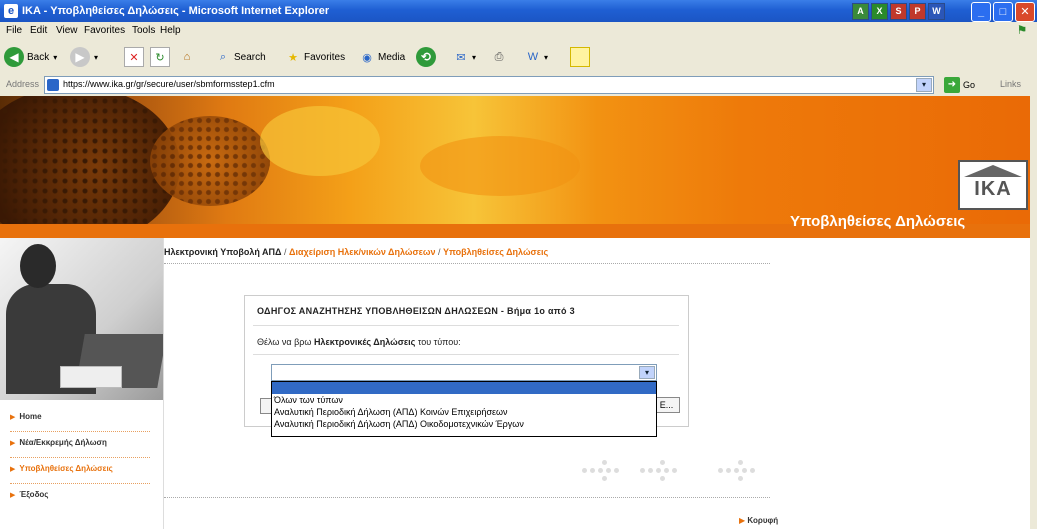 Image resolution: width=1037 pixels, height=529 pixels. Describe the element at coordinates (85, 417) in the screenshot. I see `sidebar-item-home: ▶ Home` at that location.